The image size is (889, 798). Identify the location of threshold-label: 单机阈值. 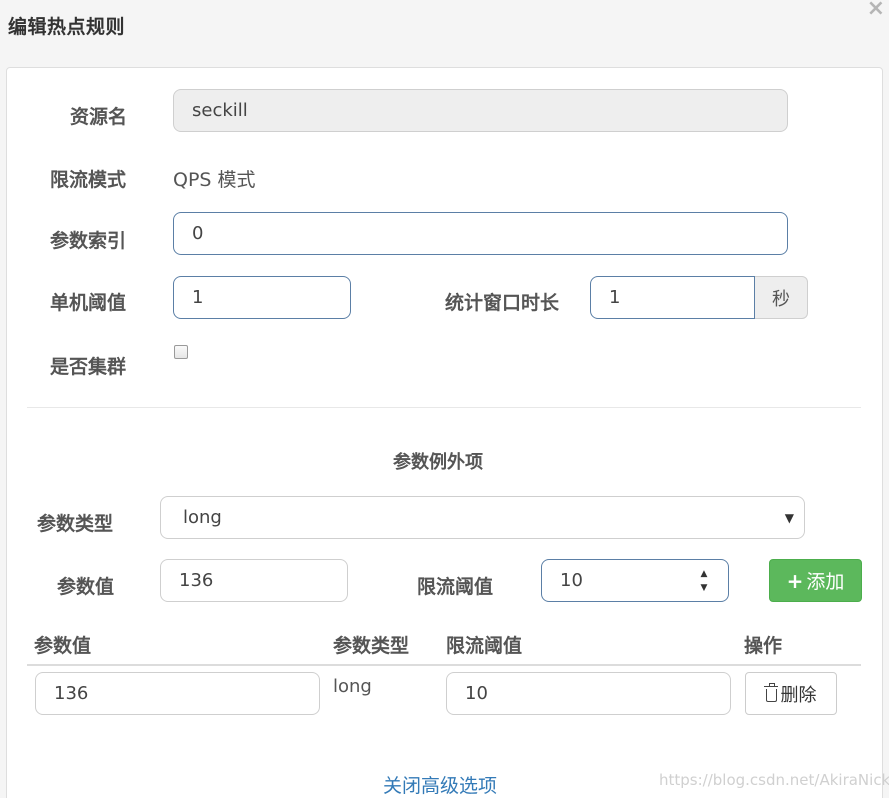
(88, 303).